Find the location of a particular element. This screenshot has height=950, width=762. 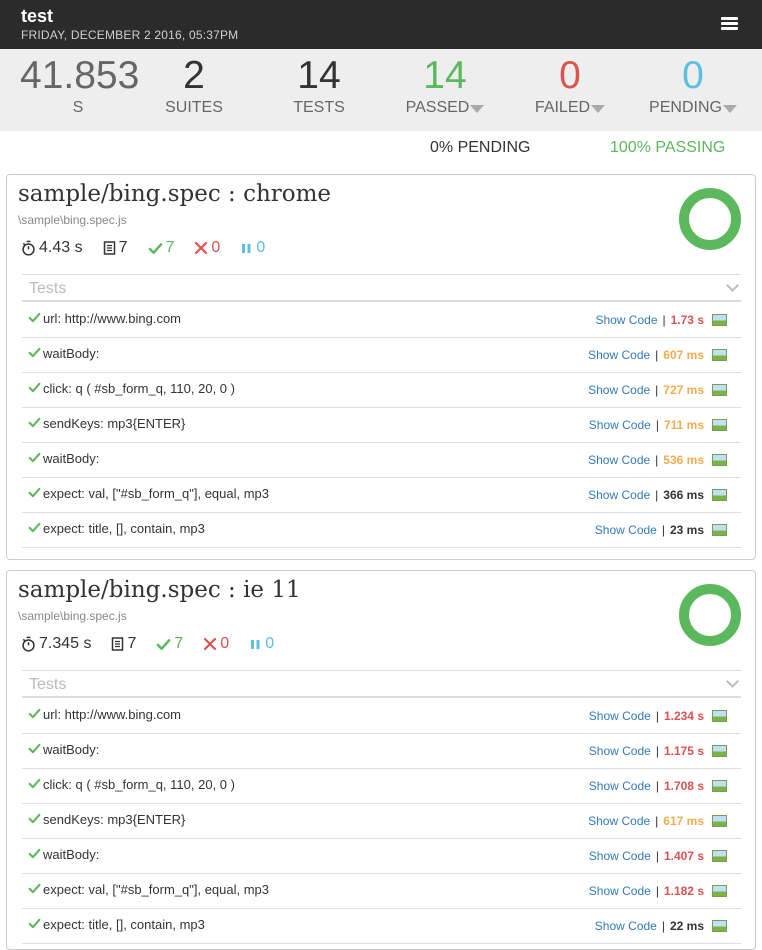

suites-stat: 2 SUITES is located at coordinates (194, 86).